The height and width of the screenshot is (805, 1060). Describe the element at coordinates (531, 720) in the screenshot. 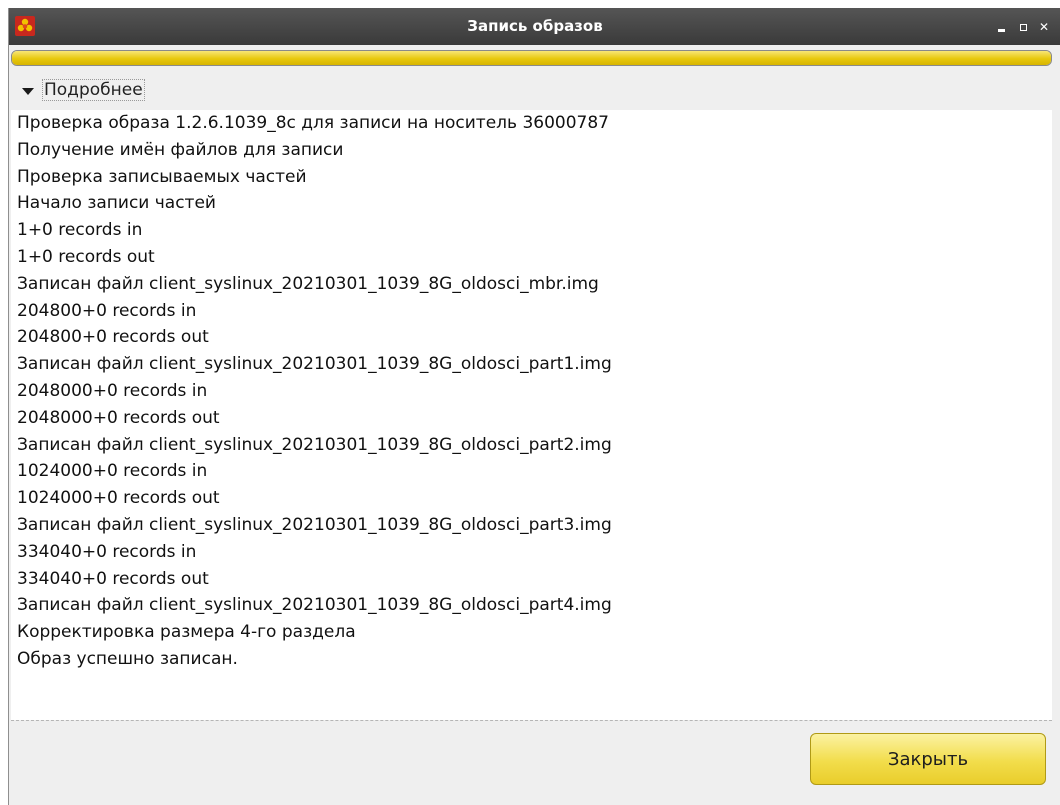

I see `separator` at that location.